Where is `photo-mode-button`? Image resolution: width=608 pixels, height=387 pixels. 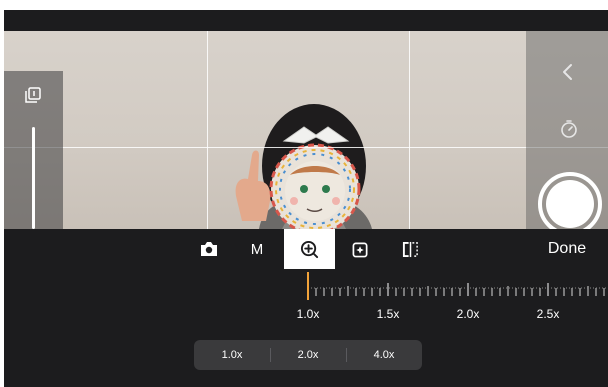 photo-mode-button is located at coordinates (209, 249).